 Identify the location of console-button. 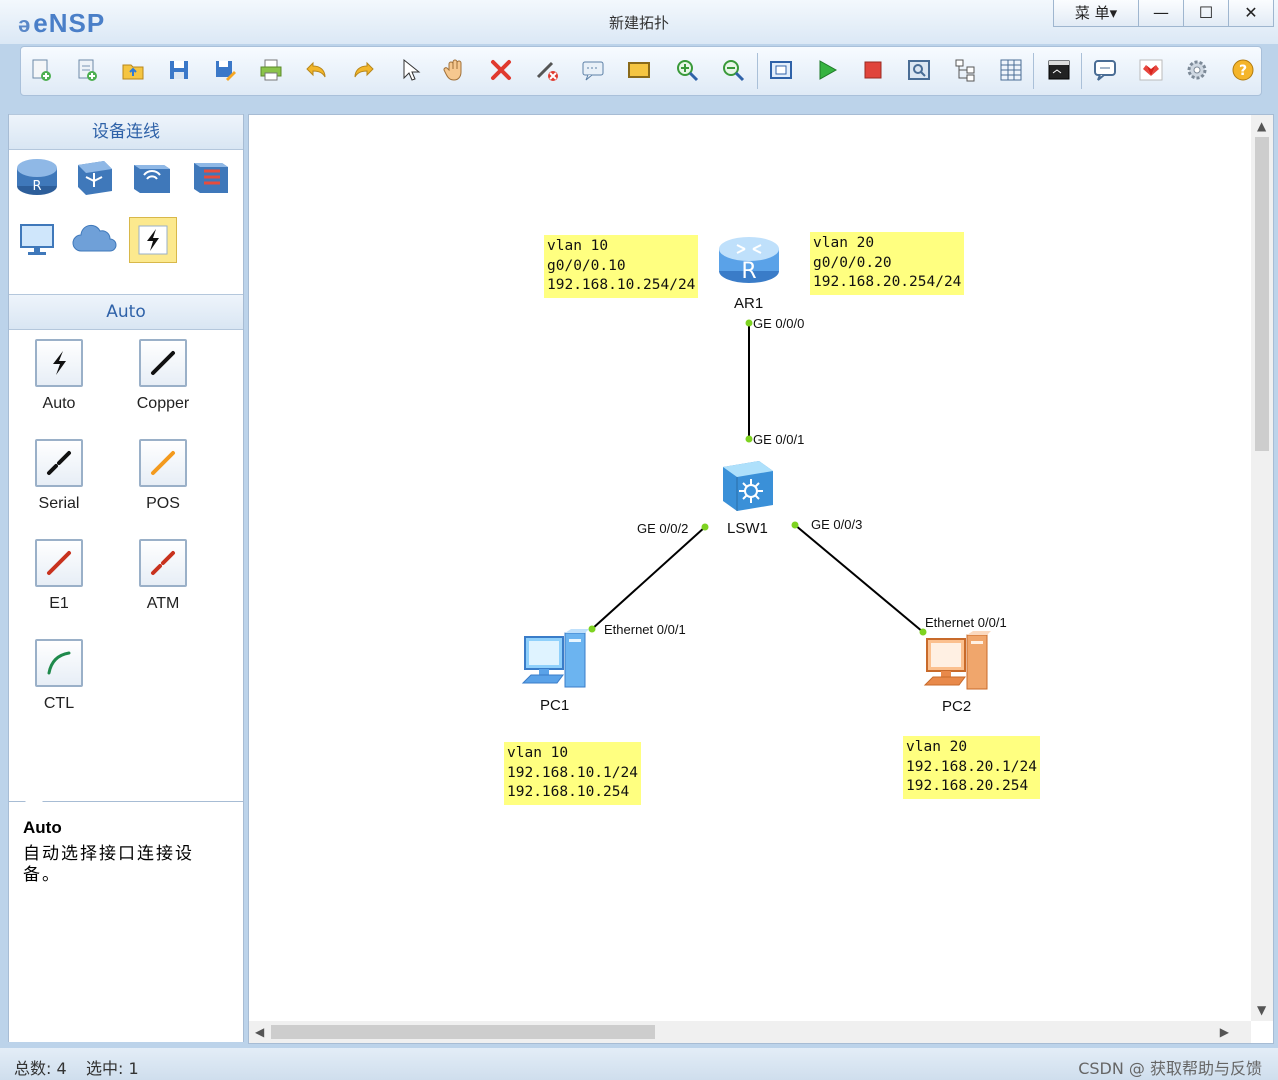
(1059, 70).